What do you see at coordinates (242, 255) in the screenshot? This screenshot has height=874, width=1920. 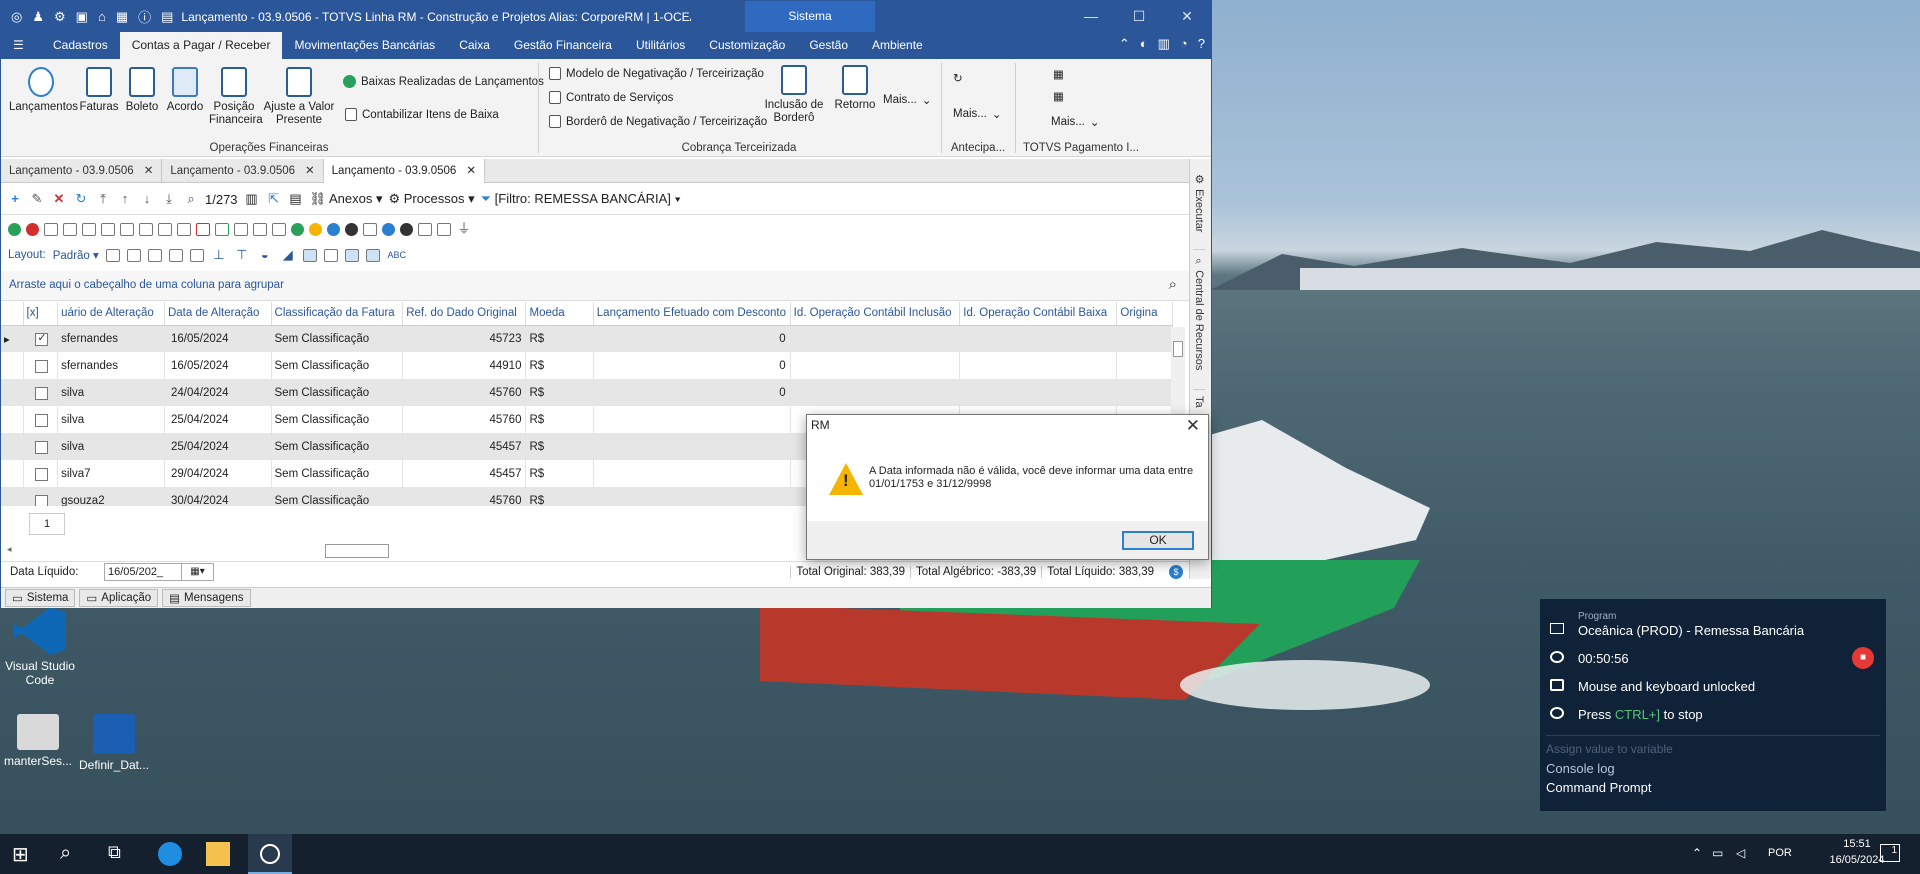 I see `pin-icon: ⊤` at bounding box center [242, 255].